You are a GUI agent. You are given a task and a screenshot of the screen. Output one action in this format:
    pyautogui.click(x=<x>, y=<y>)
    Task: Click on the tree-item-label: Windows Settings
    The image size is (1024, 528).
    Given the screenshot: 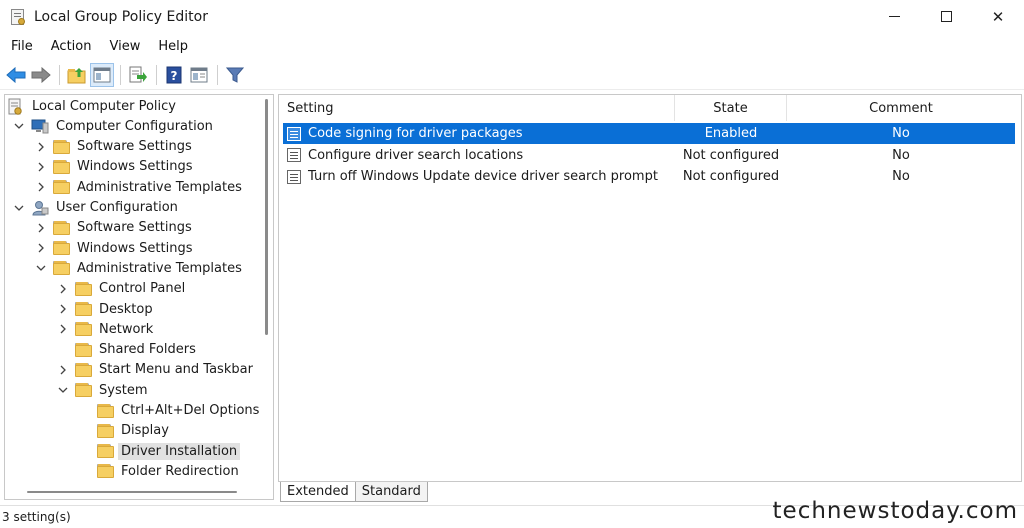 What is the action you would take?
    pyautogui.click(x=135, y=248)
    